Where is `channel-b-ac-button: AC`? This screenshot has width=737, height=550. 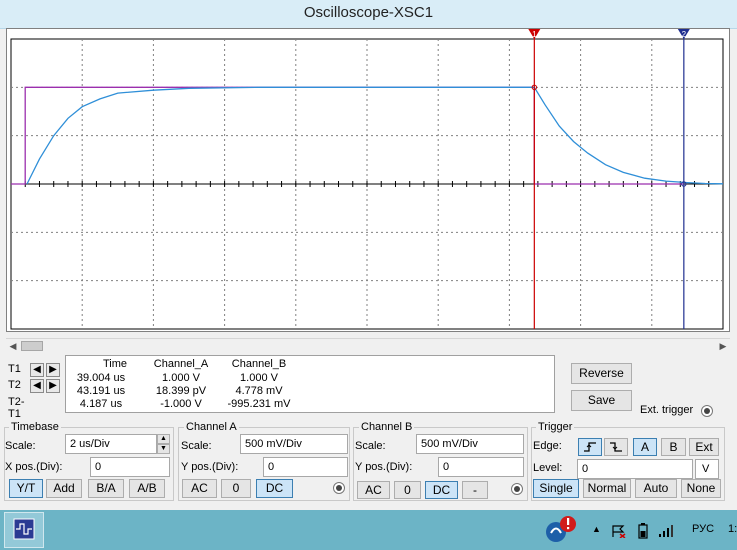 channel-b-ac-button: AC is located at coordinates (373, 490).